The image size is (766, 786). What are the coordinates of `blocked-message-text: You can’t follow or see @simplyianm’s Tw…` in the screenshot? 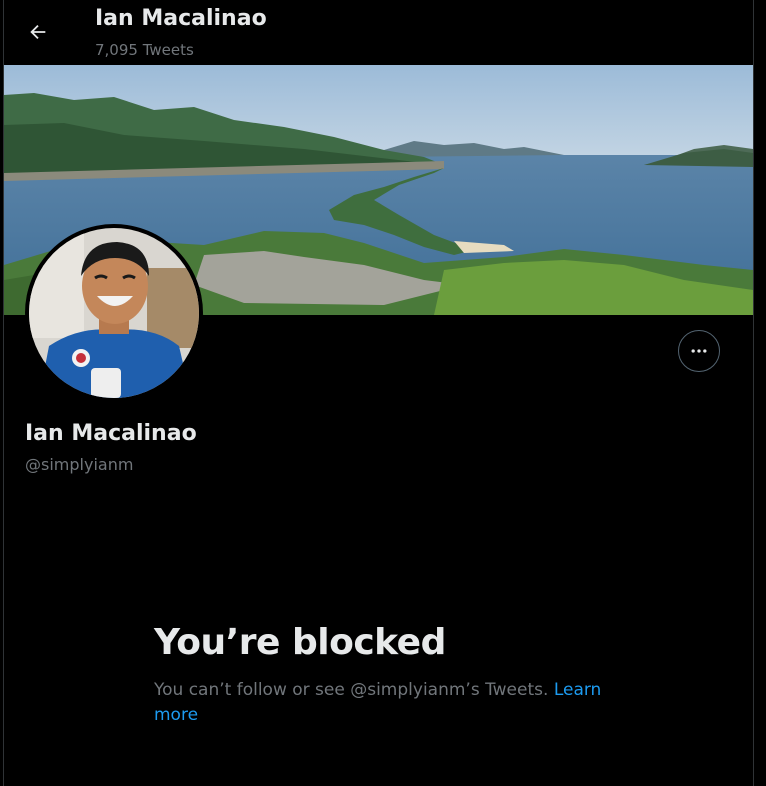 It's located at (354, 690).